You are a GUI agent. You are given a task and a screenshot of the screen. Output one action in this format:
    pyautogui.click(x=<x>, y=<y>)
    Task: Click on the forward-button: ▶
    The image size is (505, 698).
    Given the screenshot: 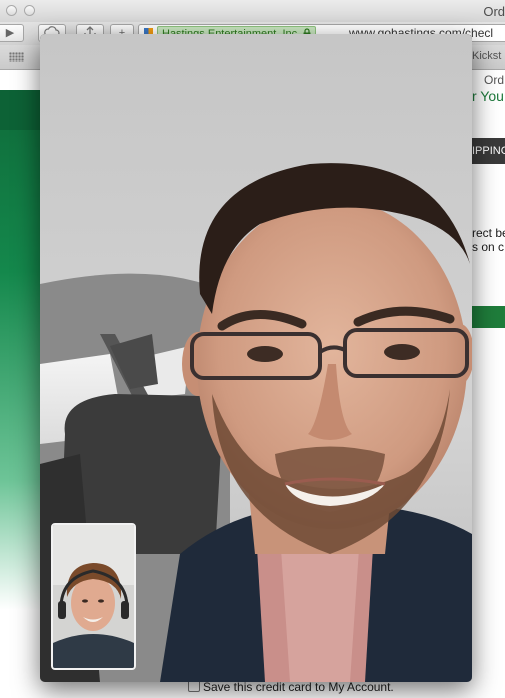 What is the action you would take?
    pyautogui.click(x=12, y=33)
    